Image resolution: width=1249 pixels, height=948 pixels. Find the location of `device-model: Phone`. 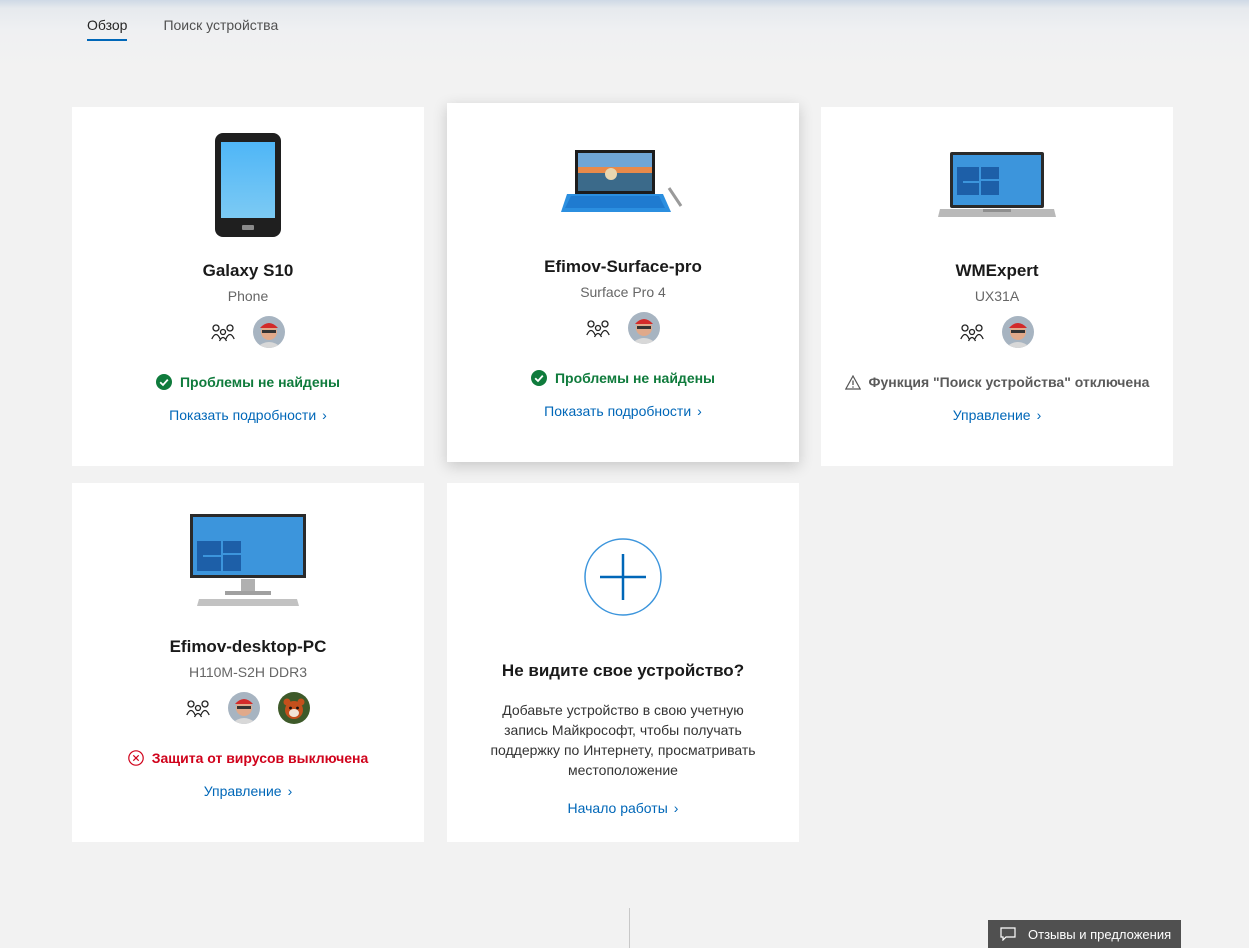

device-model: Phone is located at coordinates (248, 296).